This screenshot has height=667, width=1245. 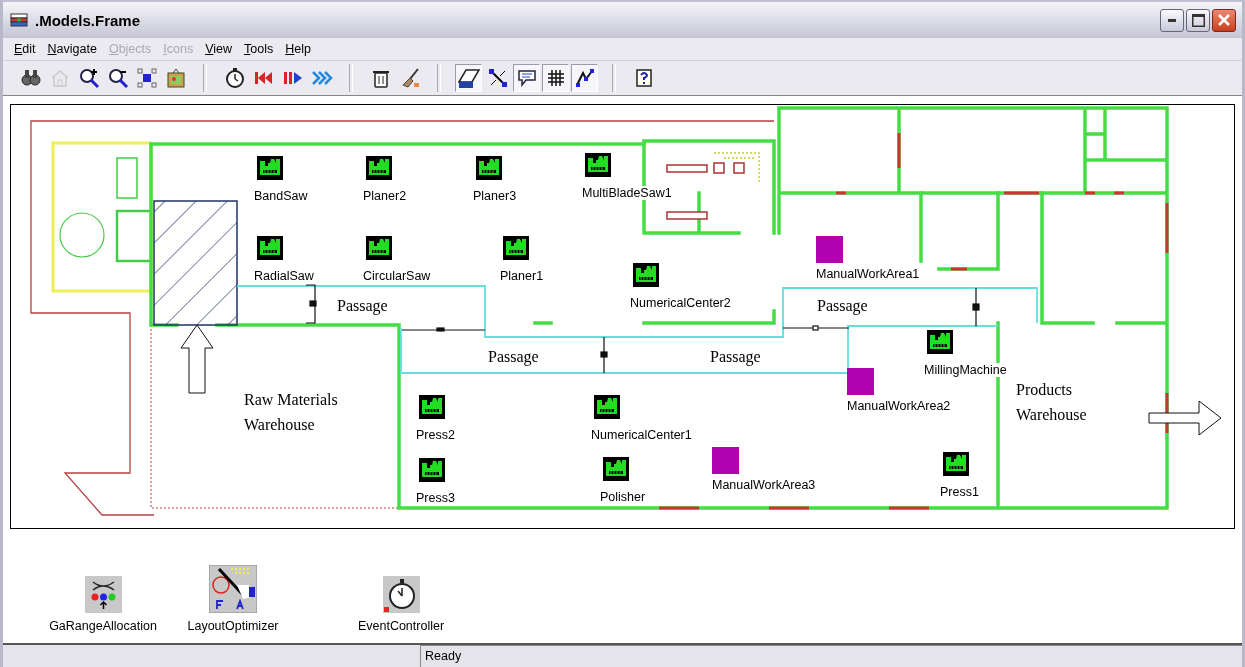 I want to click on component-label: EventController, so click(x=401, y=626).